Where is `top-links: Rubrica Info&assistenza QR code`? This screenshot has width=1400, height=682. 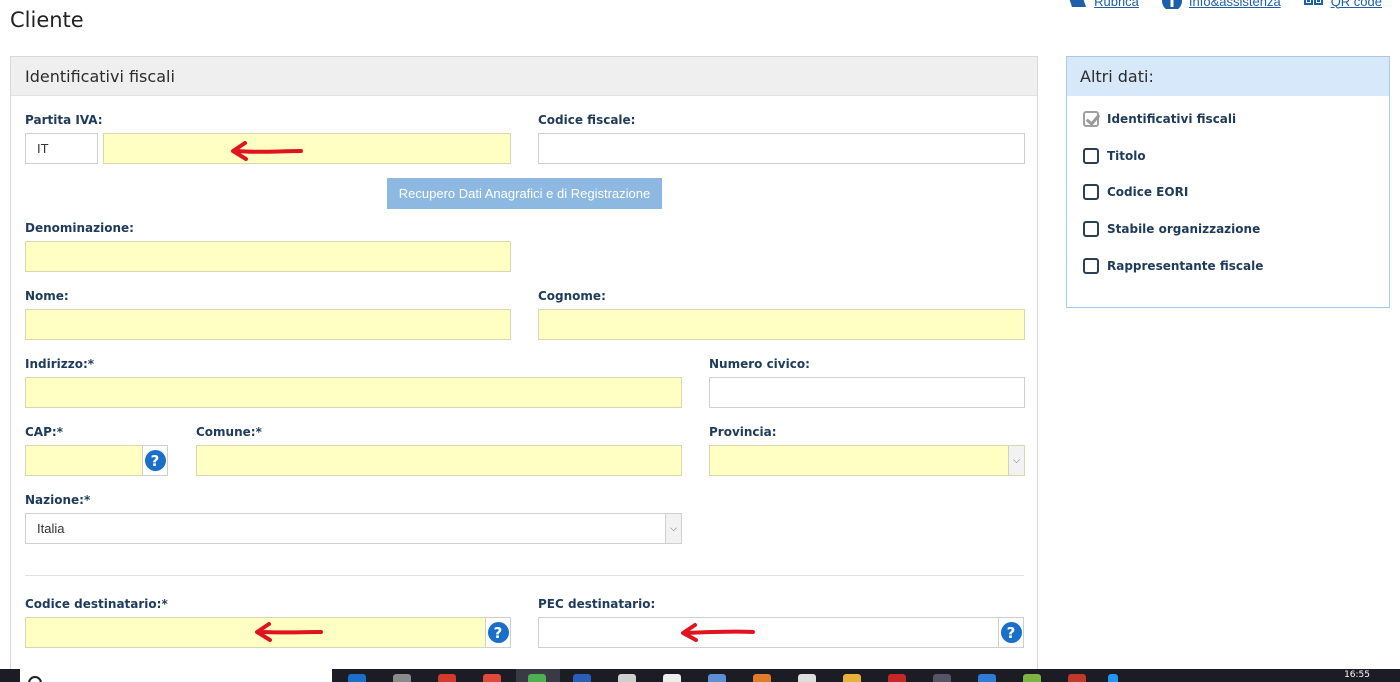 top-links: Rubrica Info&assistenza QR code is located at coordinates (1224, 4).